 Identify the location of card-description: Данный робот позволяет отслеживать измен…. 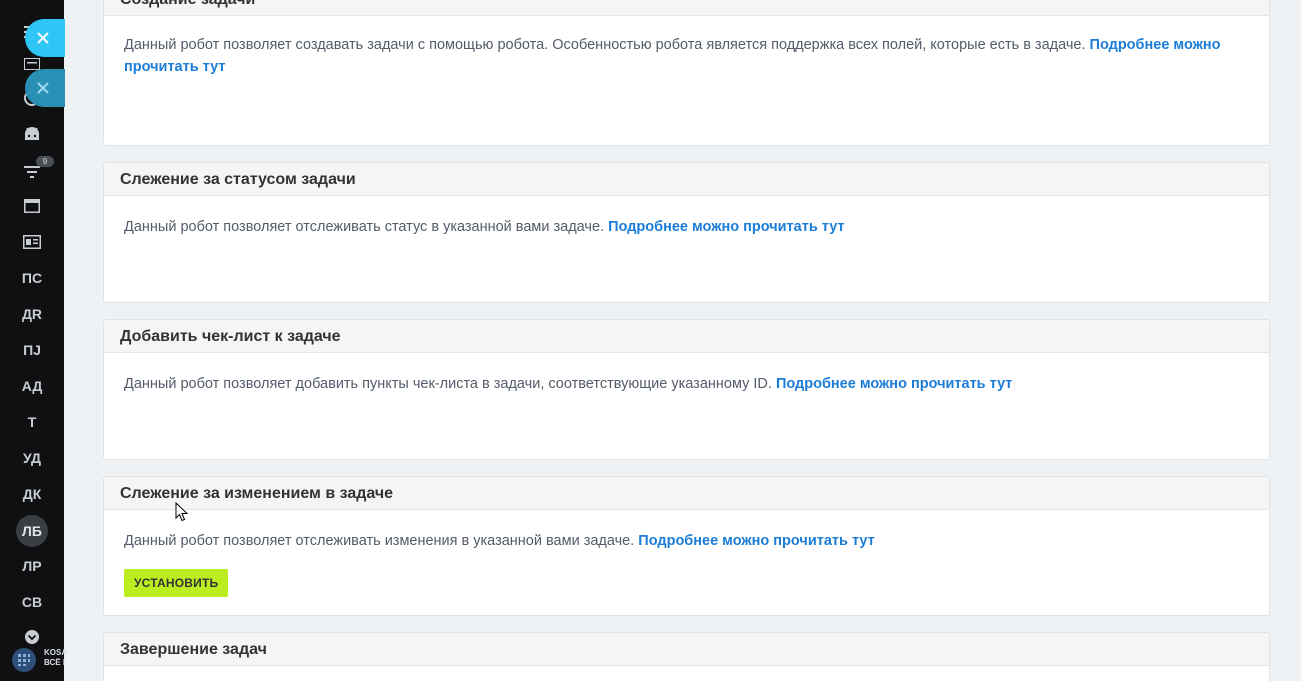
(686, 553).